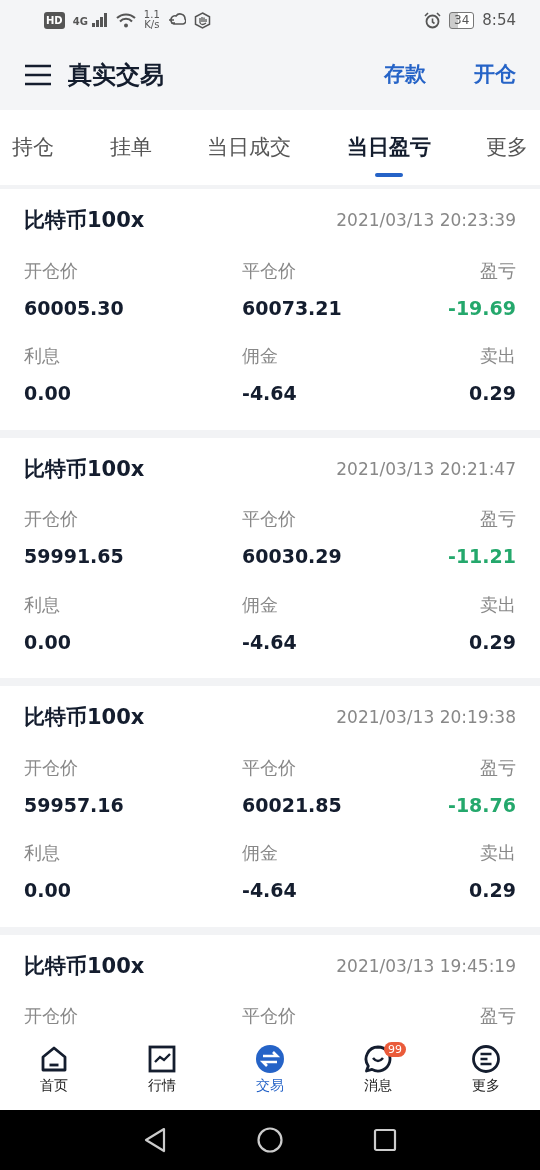  Describe the element at coordinates (388, 147) in the screenshot. I see `tab: 当日盈亏` at that location.